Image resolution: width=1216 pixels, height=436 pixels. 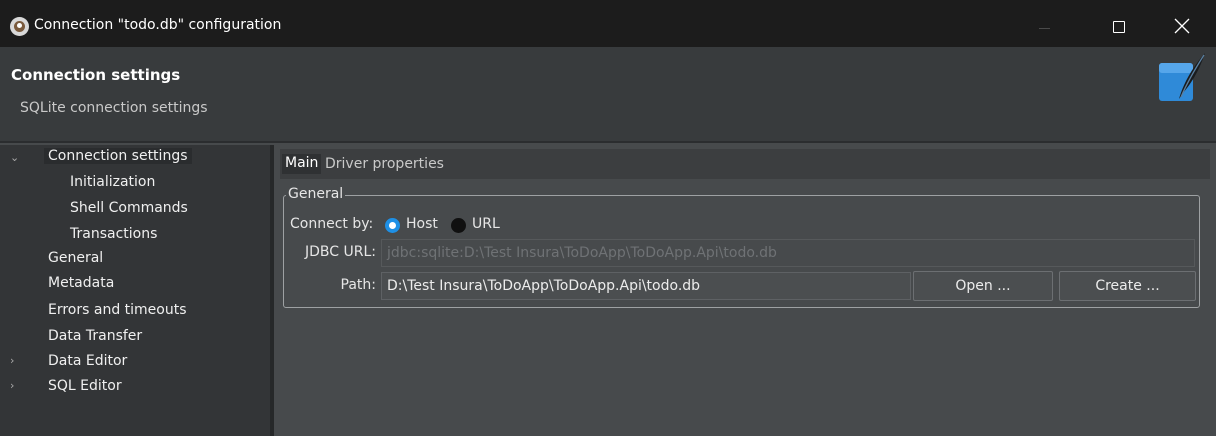 I want to click on connect-by-url-radio, so click(x=458, y=225).